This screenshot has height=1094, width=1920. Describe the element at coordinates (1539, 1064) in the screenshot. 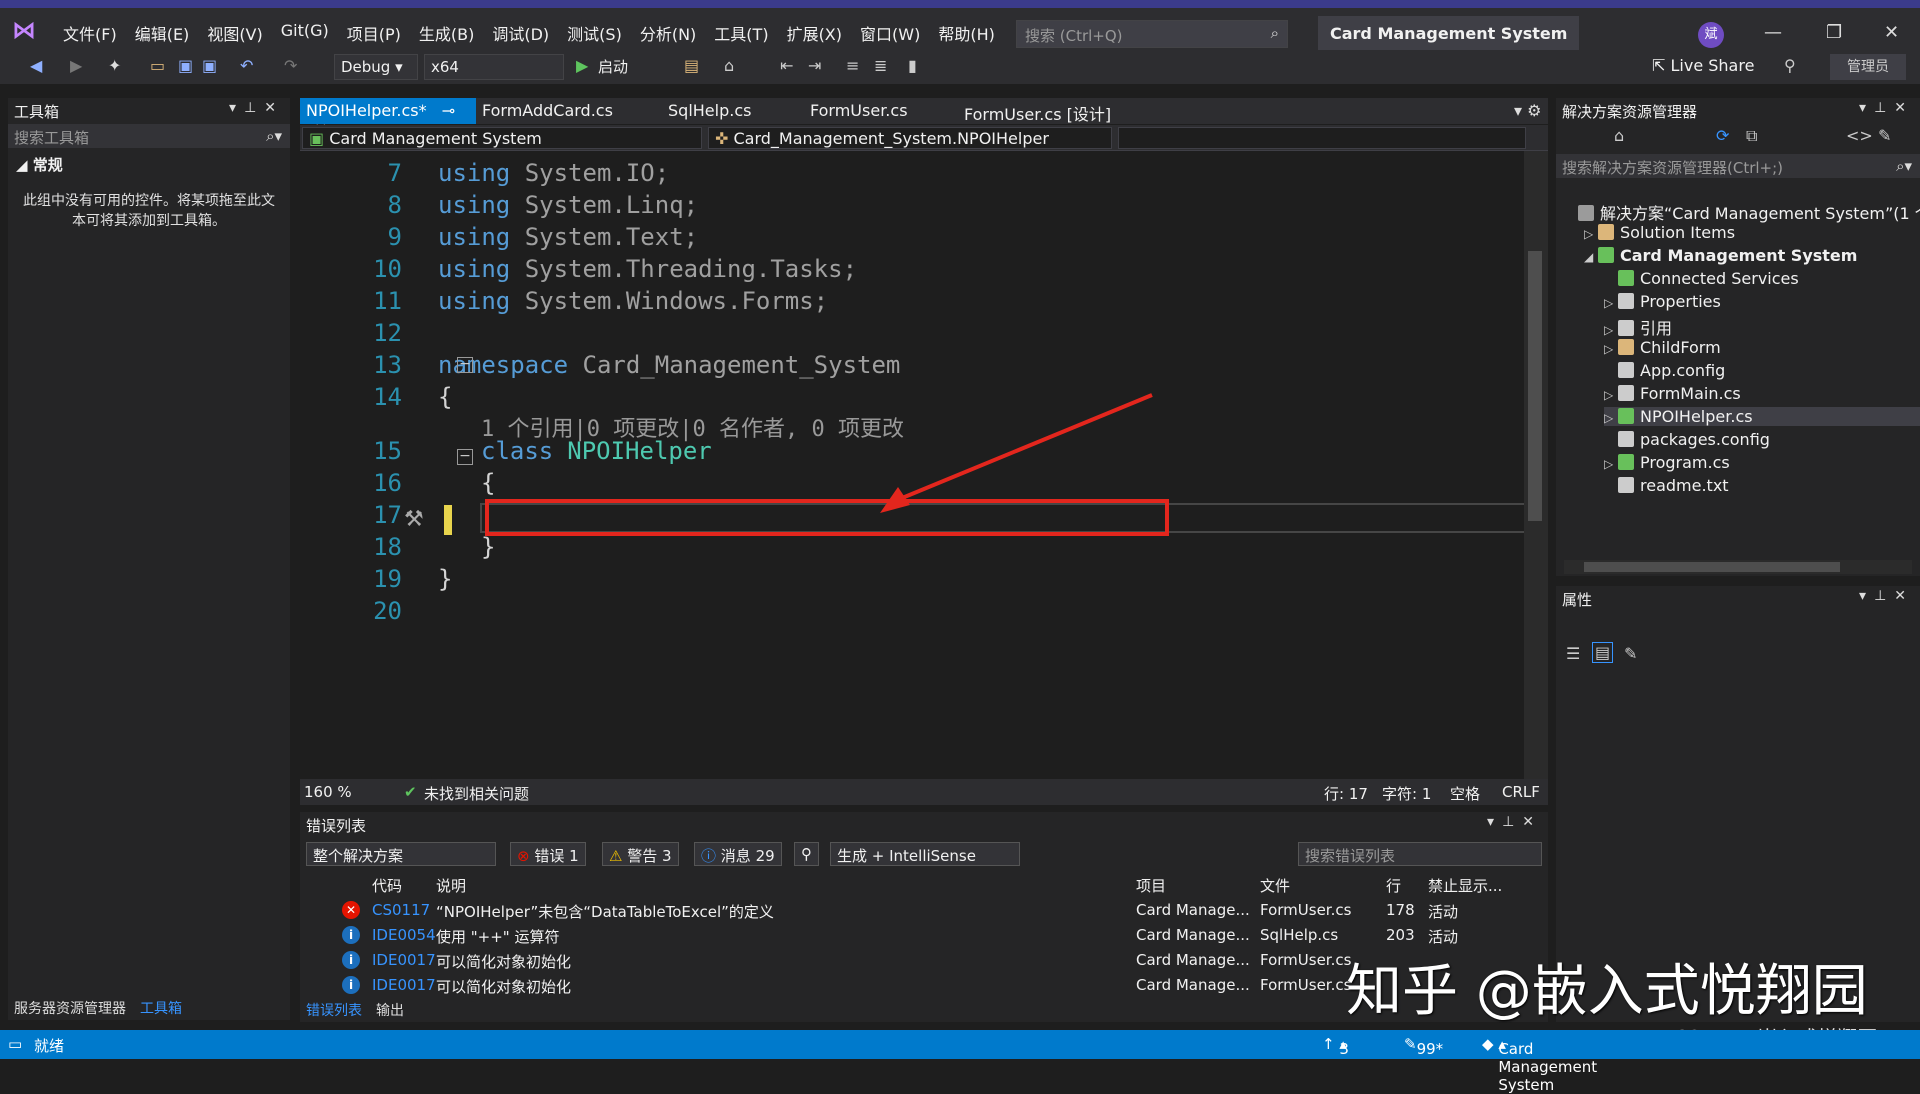

I see `repo-indicator: ◆ Card Management System ▴` at that location.